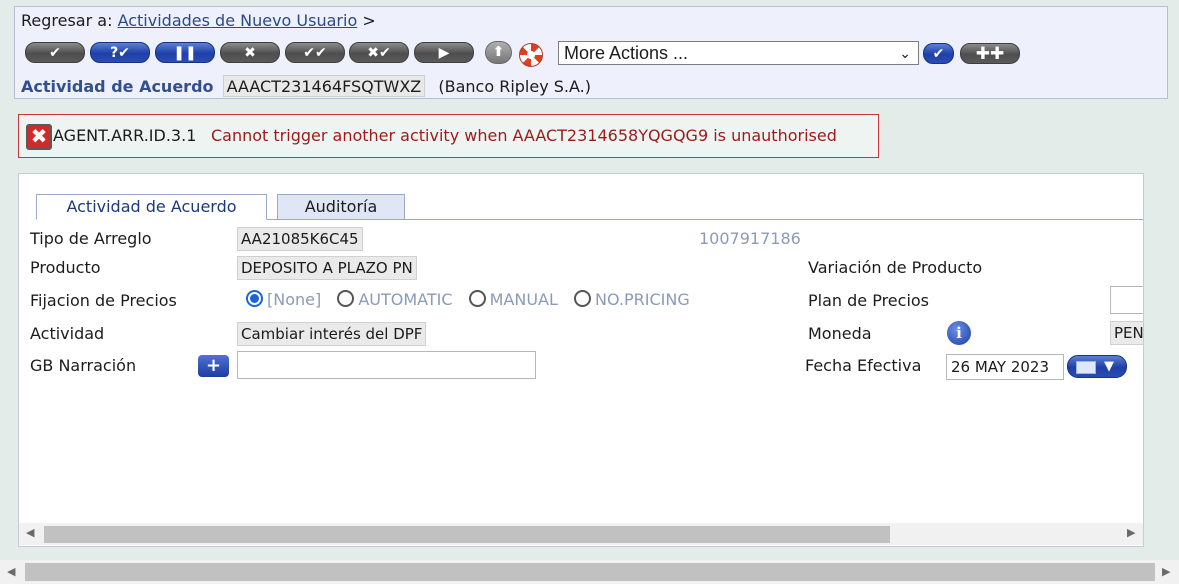  I want to click on hold-button: ❚❚, so click(185, 52).